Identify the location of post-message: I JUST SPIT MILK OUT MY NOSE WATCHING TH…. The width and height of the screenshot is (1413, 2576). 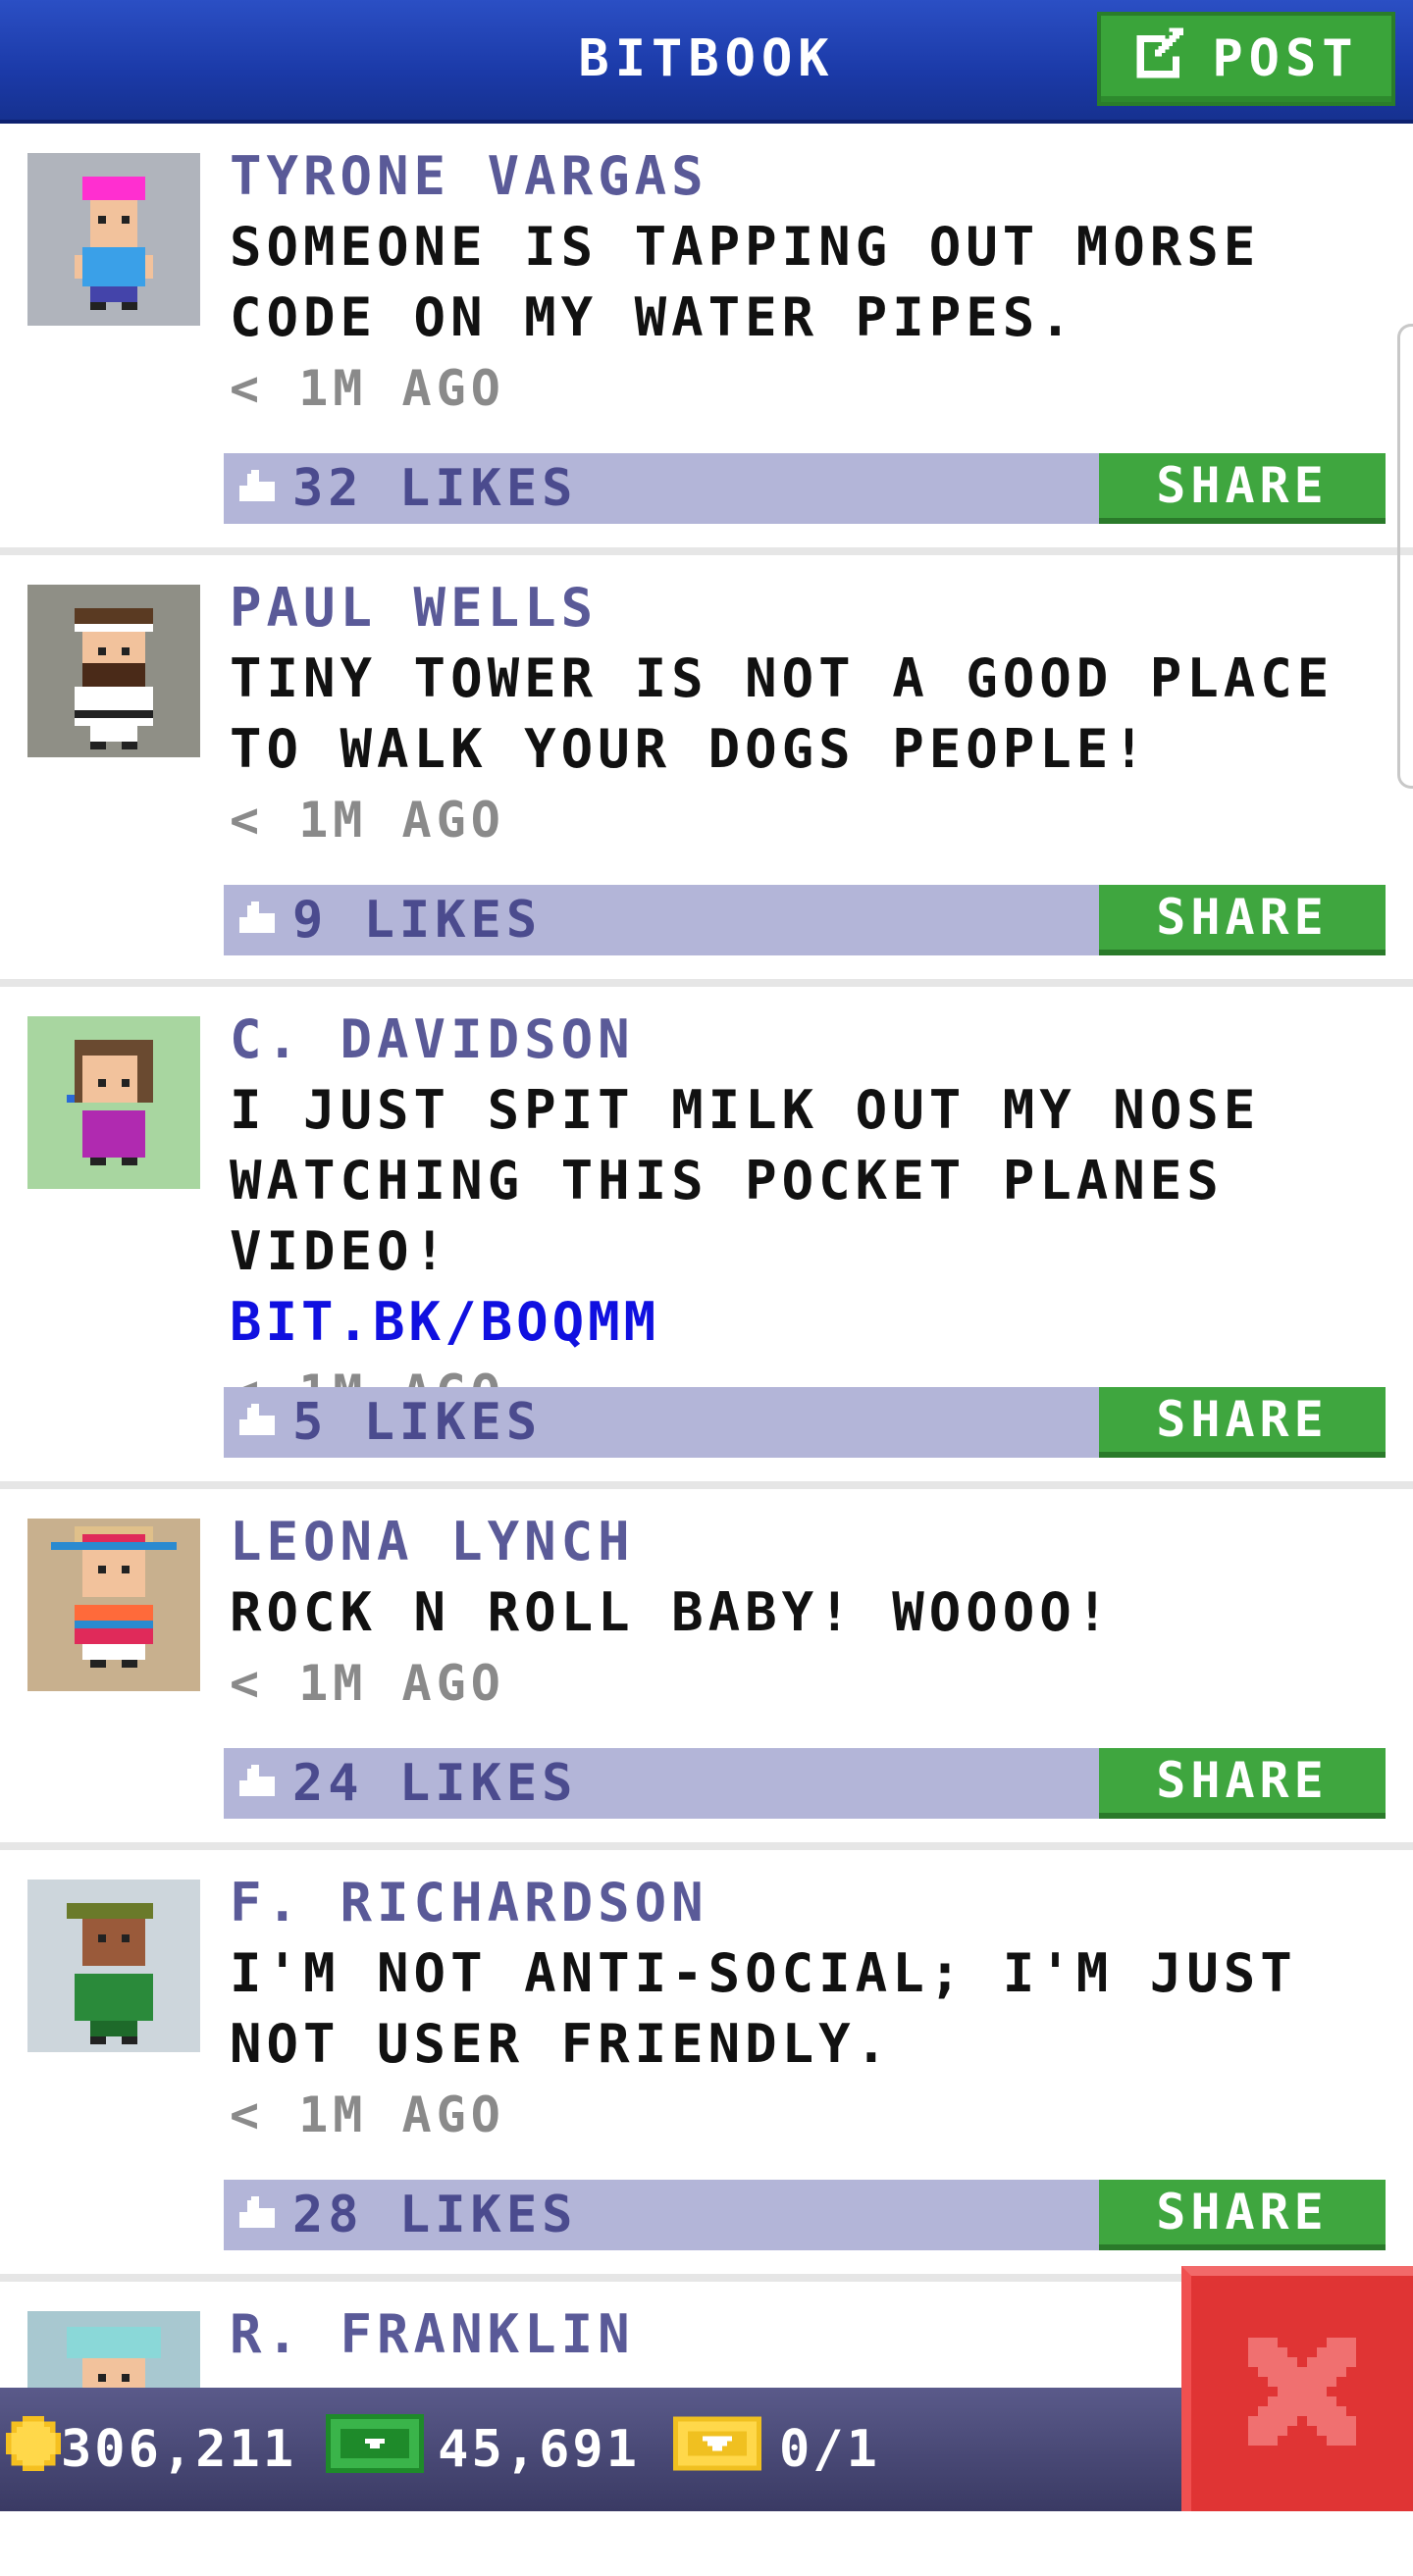
(745, 1180).